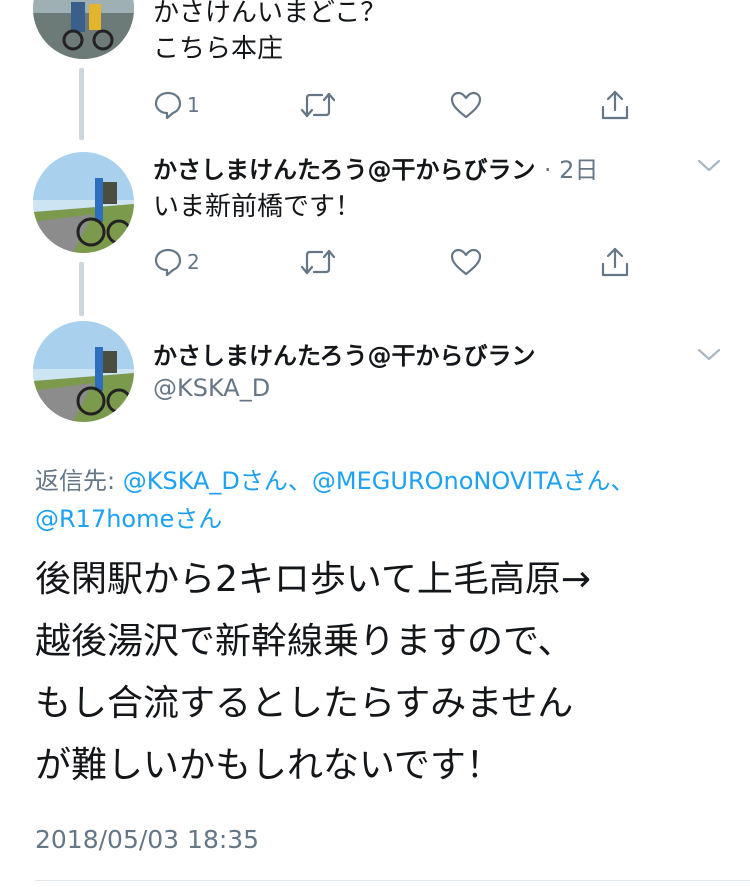 The image size is (750, 887). I want to click on display-name: かさしまけんたろう@干からびラン · 2日, so click(375, 167).